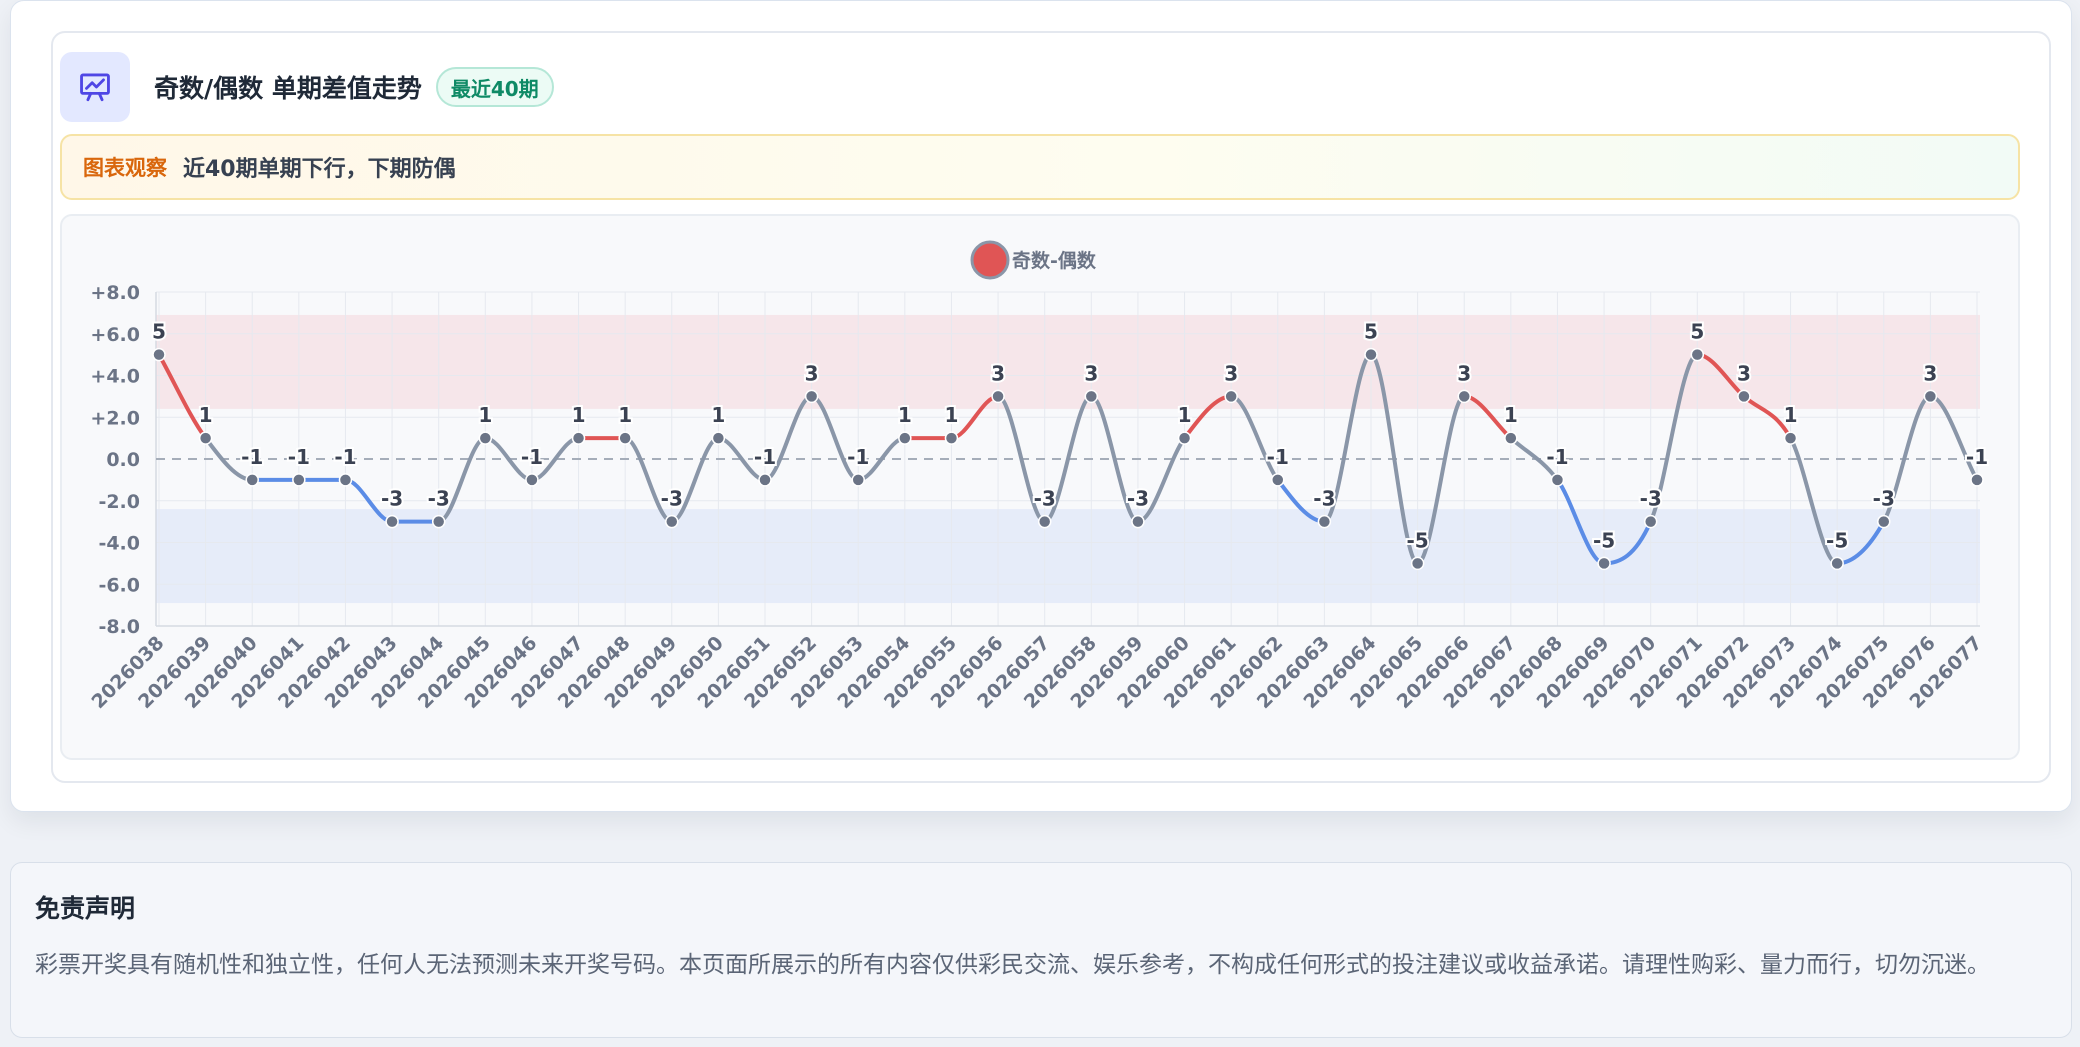 The width and height of the screenshot is (2080, 1047). I want to click on y-tick-label: +6.0, so click(115, 335).